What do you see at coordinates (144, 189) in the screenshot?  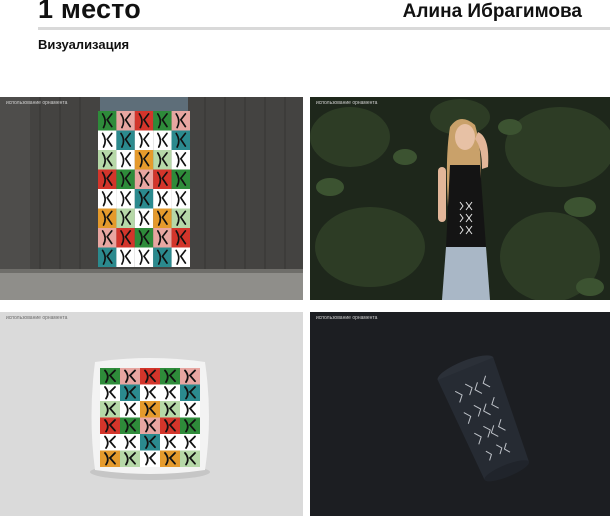 I see `ornament-banner` at bounding box center [144, 189].